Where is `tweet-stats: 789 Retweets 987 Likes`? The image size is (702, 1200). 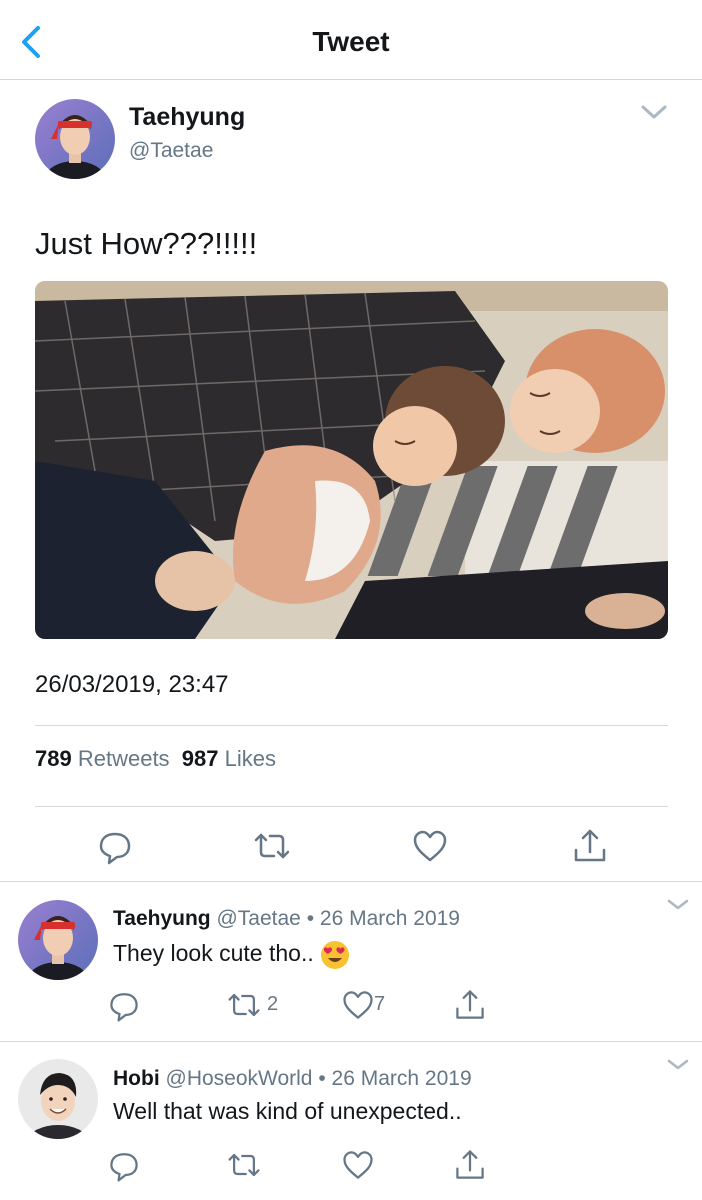
tweet-stats: 789 Retweets 987 Likes is located at coordinates (155, 759).